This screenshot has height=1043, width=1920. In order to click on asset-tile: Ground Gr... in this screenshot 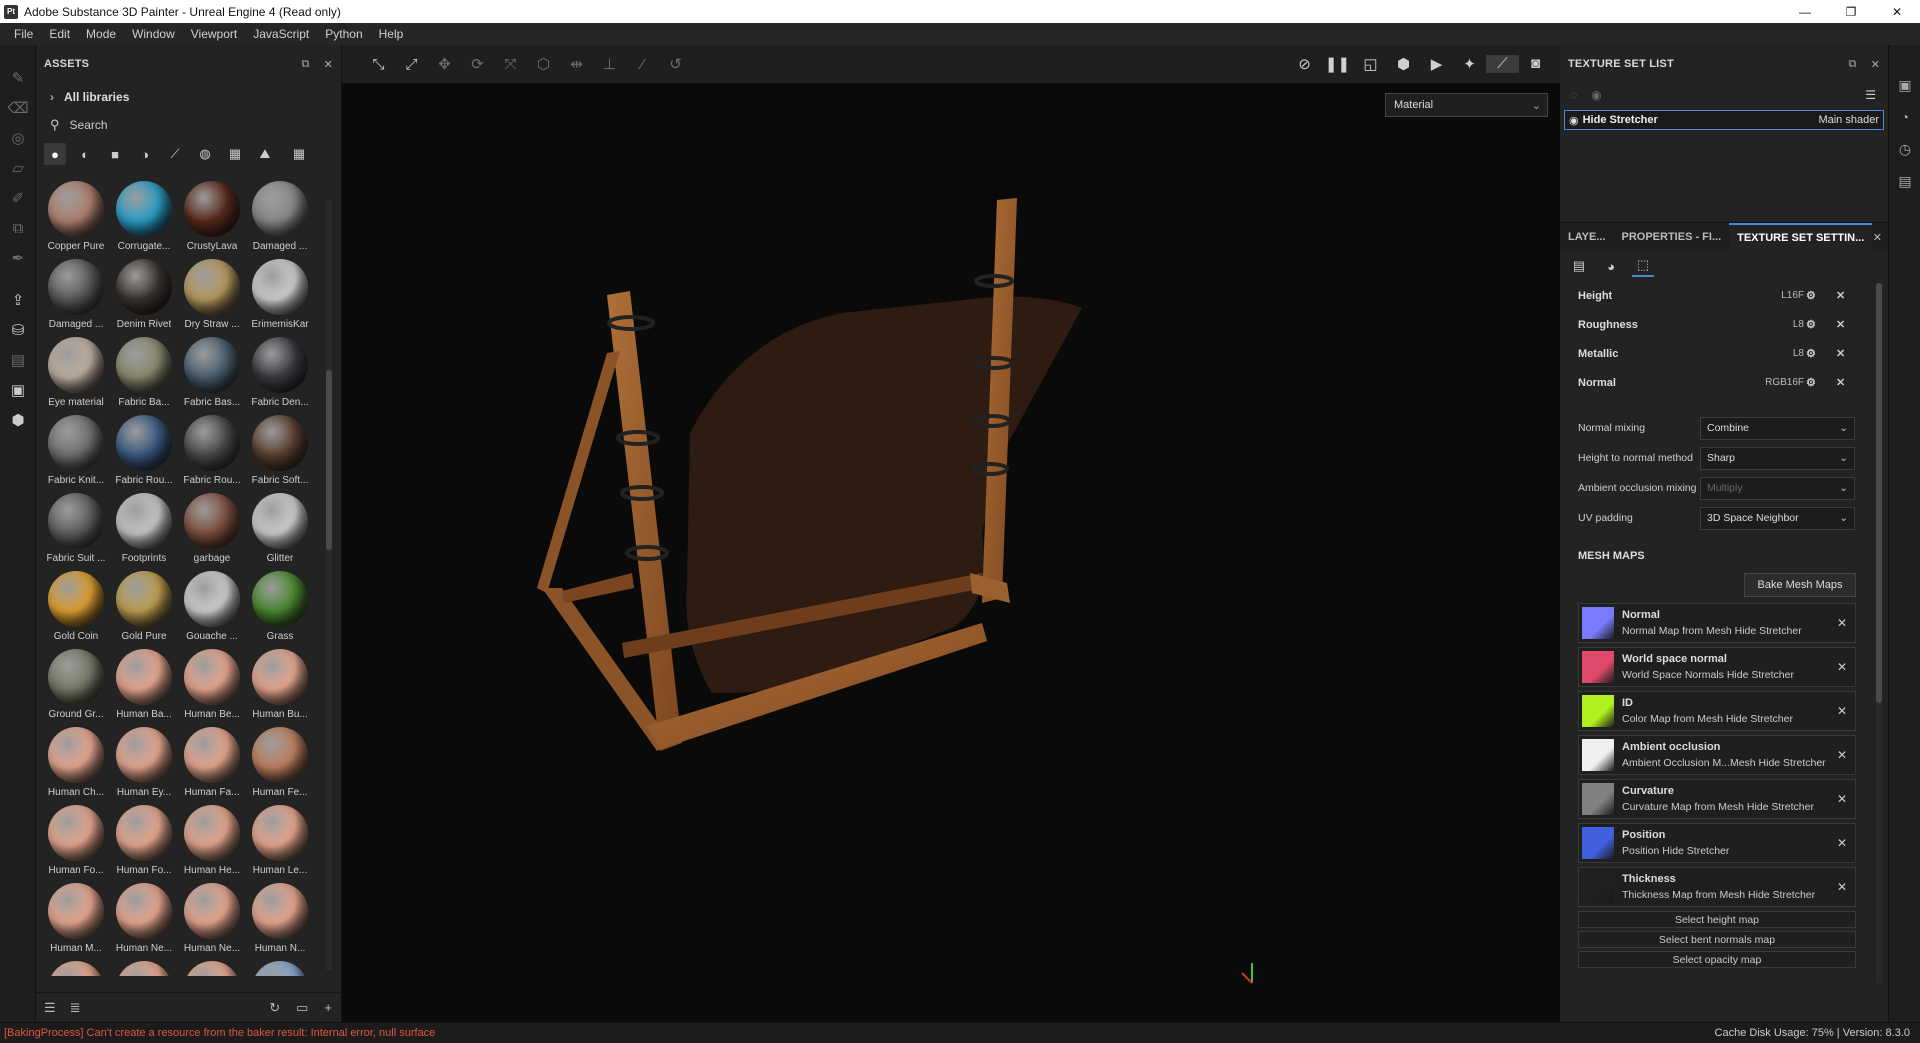, I will do `click(76, 685)`.